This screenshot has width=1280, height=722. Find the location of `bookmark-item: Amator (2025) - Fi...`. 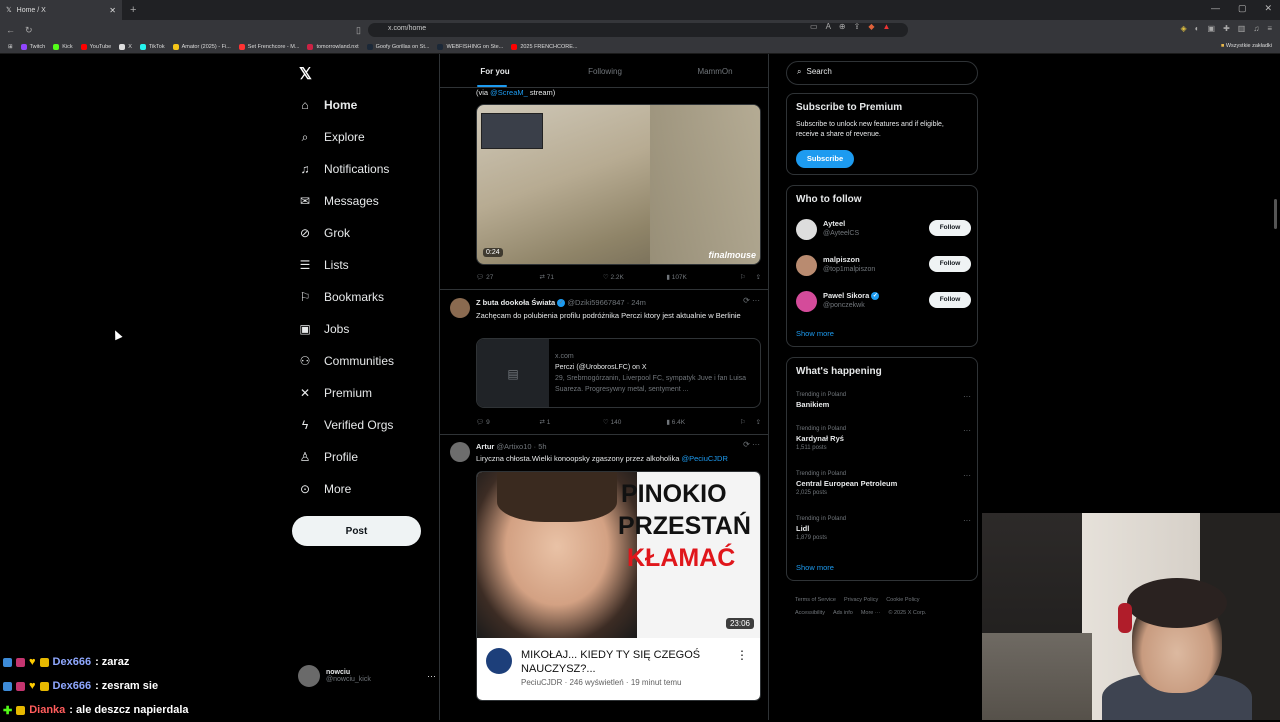

bookmark-item: Amator (2025) - Fi... is located at coordinates (201, 46).